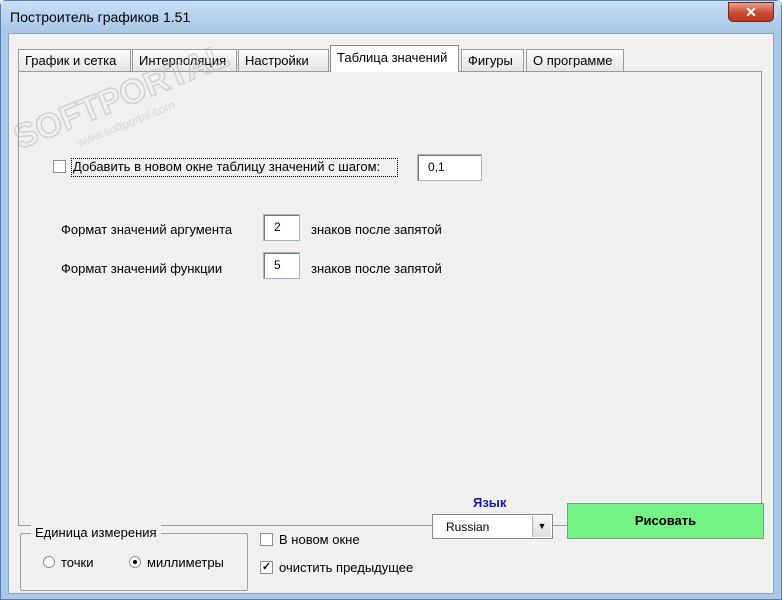 Image resolution: width=782 pixels, height=600 pixels. I want to click on title-bar: Построитель графиков 1.51 ✕, so click(391, 17).